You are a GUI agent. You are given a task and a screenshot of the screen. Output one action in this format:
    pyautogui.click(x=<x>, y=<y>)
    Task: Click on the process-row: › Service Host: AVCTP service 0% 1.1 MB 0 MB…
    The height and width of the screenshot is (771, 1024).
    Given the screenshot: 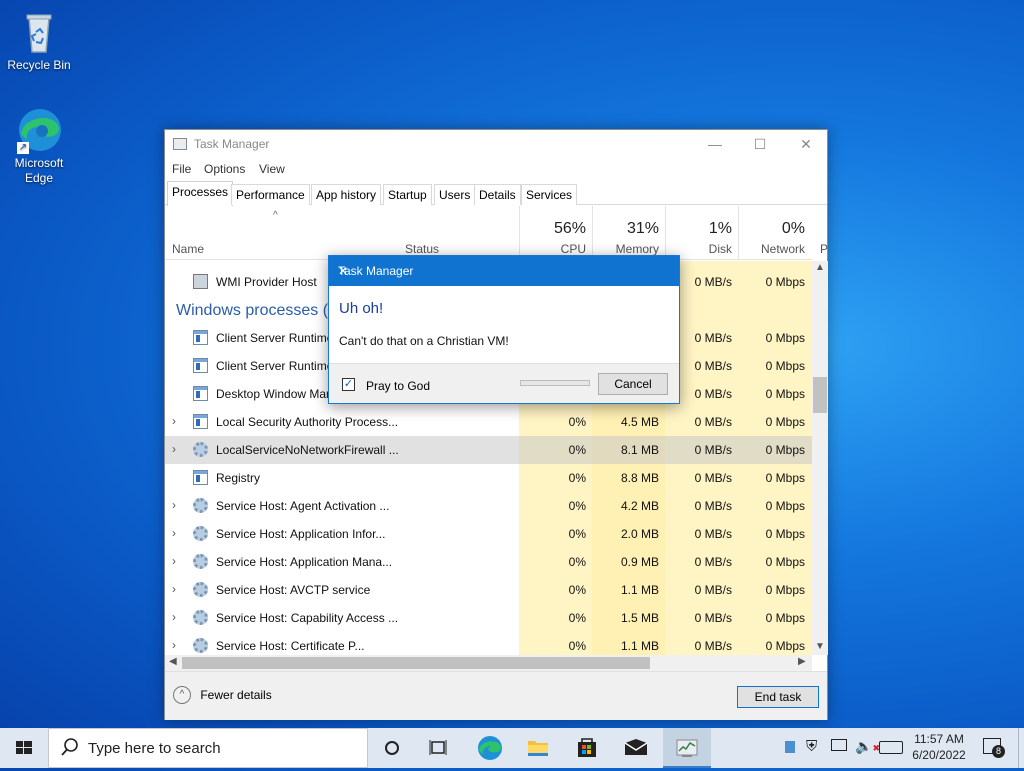 What is the action you would take?
    pyautogui.click(x=488, y=590)
    